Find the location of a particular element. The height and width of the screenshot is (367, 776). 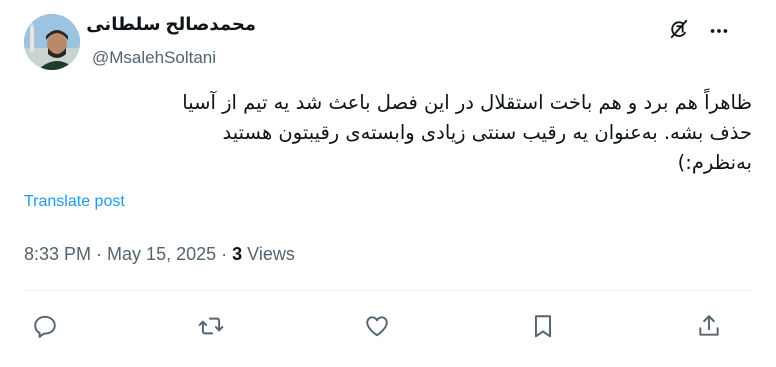

post-text-line: به‌نظرم:) is located at coordinates (714, 162).